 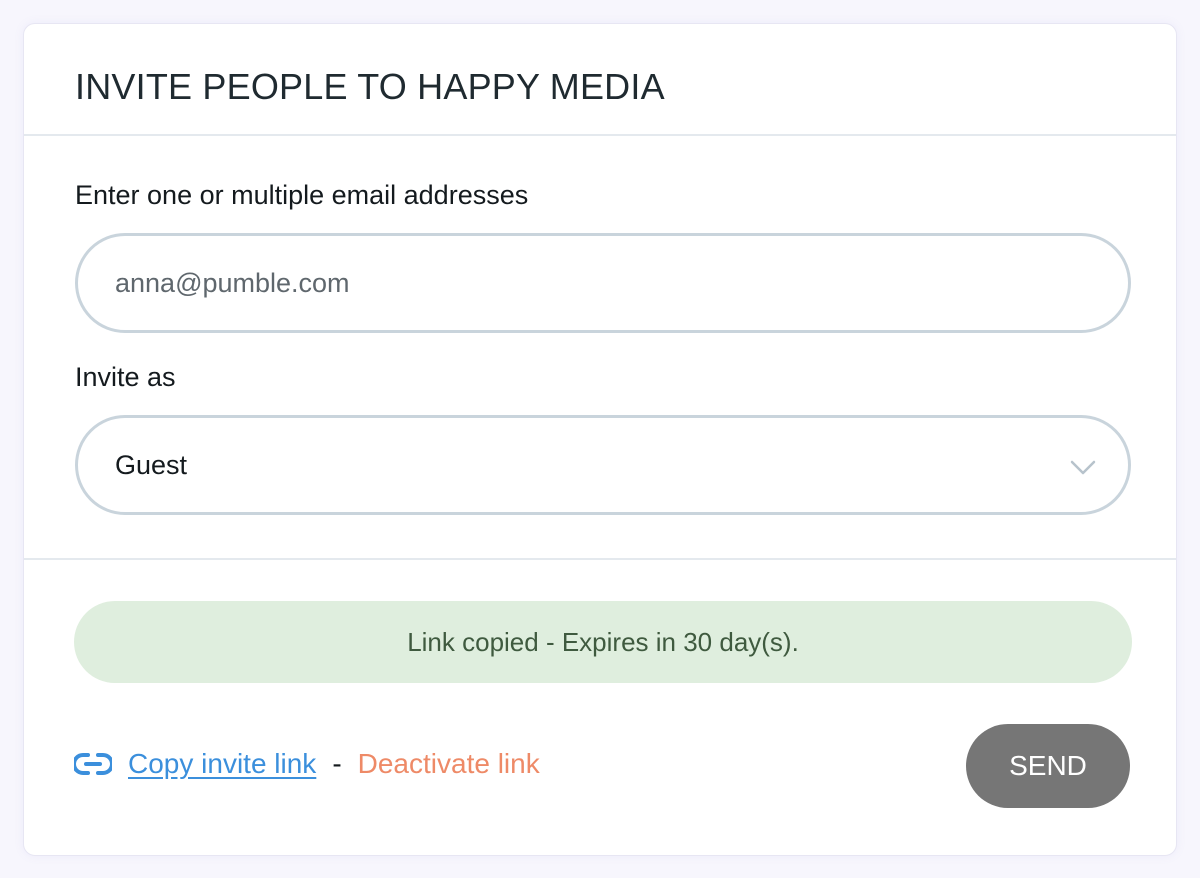 What do you see at coordinates (125, 377) in the screenshot?
I see `invite-as-label: Invite as` at bounding box center [125, 377].